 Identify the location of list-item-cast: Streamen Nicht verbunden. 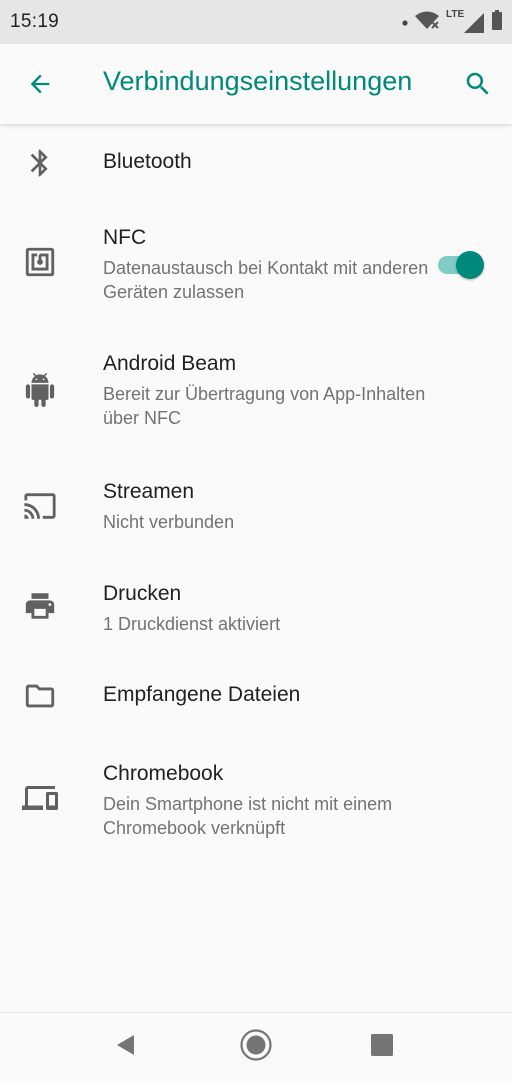
(256, 506).